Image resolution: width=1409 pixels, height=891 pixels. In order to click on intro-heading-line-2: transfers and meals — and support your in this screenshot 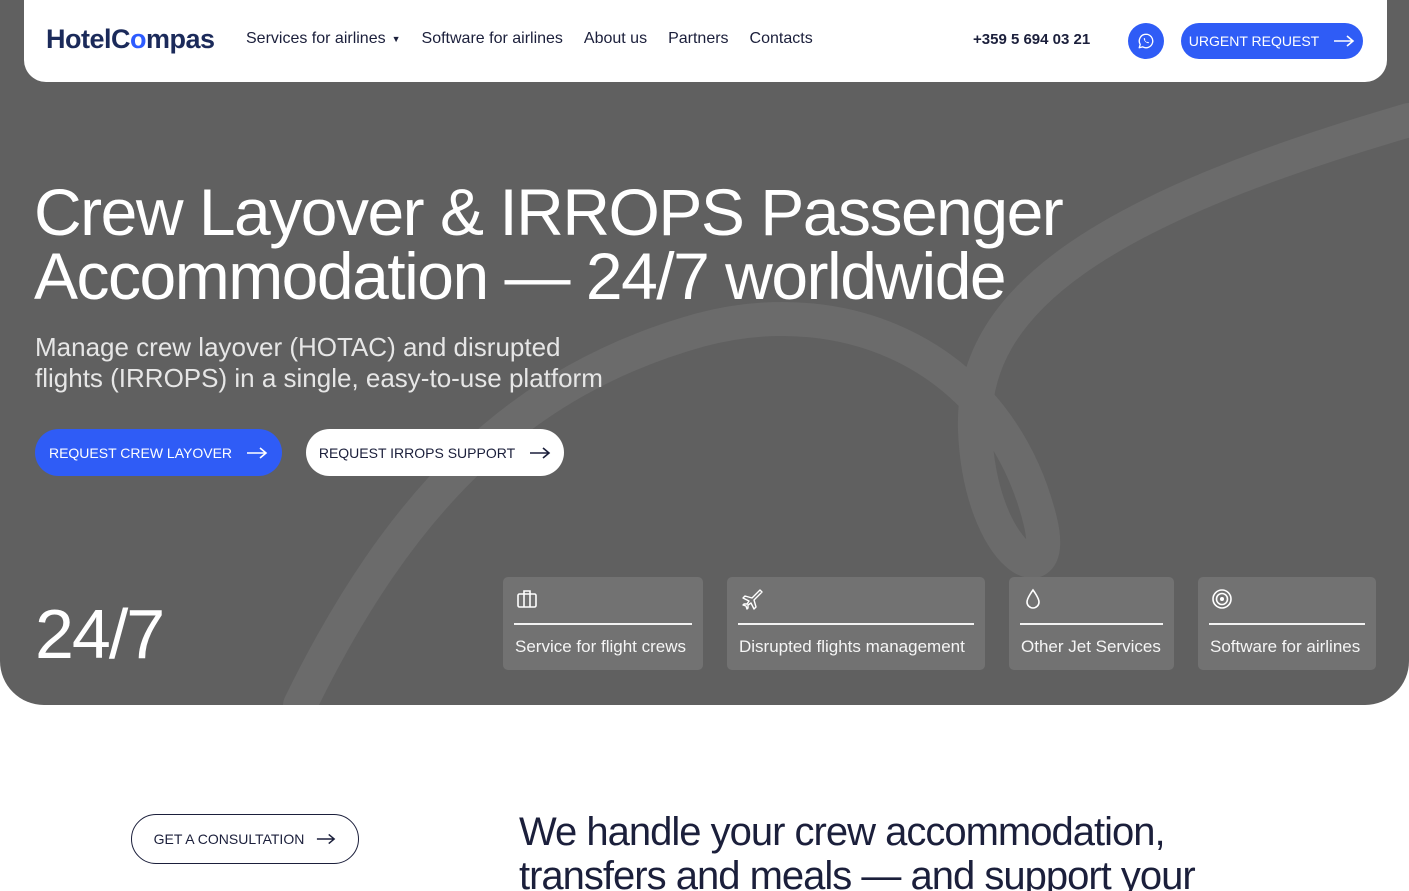, I will do `click(857, 872)`.